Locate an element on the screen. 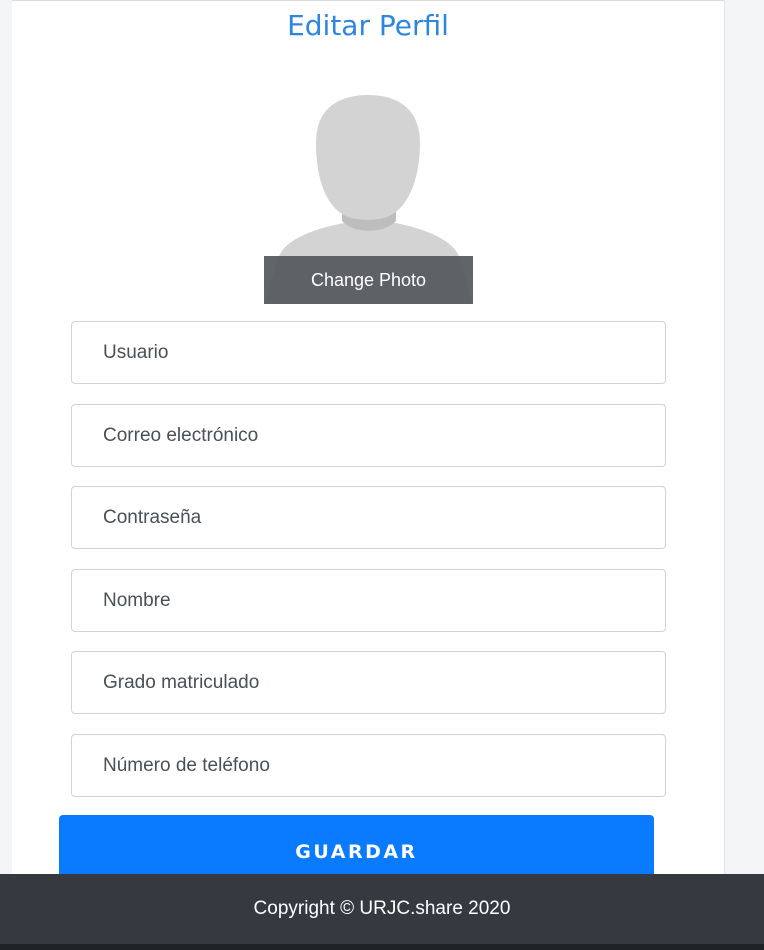  name-field is located at coordinates (368, 600).